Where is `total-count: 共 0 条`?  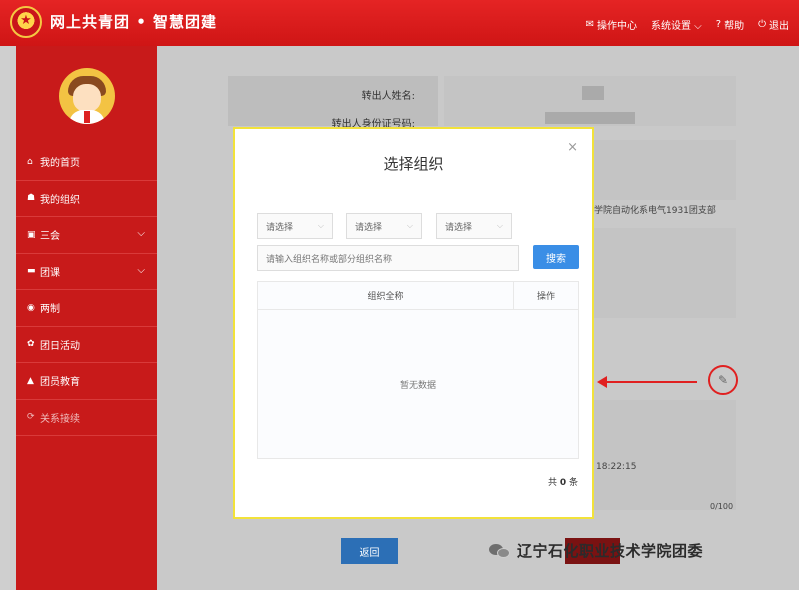 total-count: 共 0 条 is located at coordinates (563, 483).